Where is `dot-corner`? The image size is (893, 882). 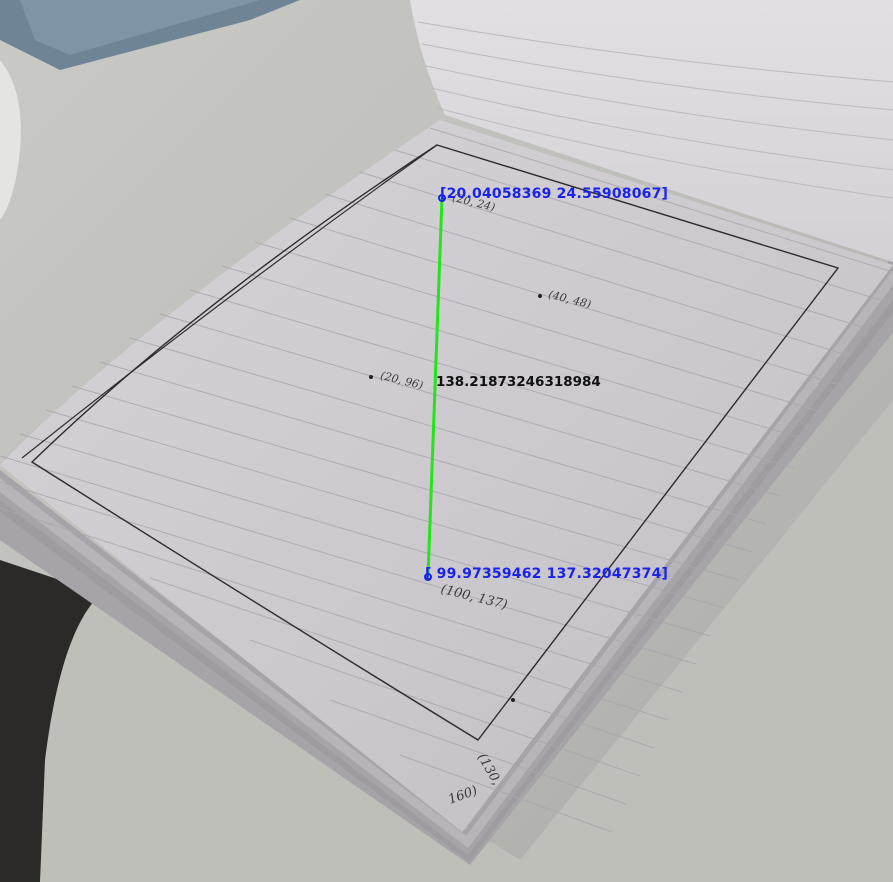 dot-corner is located at coordinates (513, 700).